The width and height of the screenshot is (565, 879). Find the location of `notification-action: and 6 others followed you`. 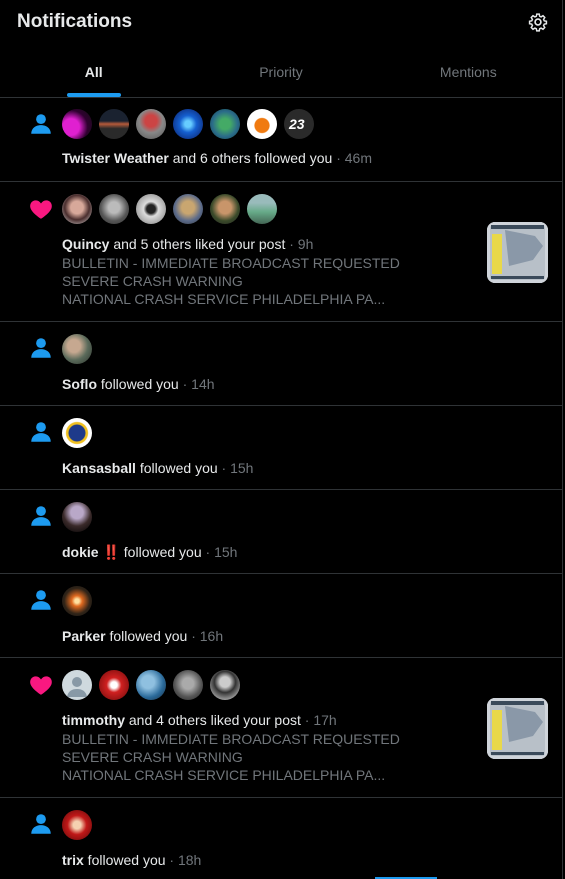

notification-action: and 6 others followed you is located at coordinates (250, 158).